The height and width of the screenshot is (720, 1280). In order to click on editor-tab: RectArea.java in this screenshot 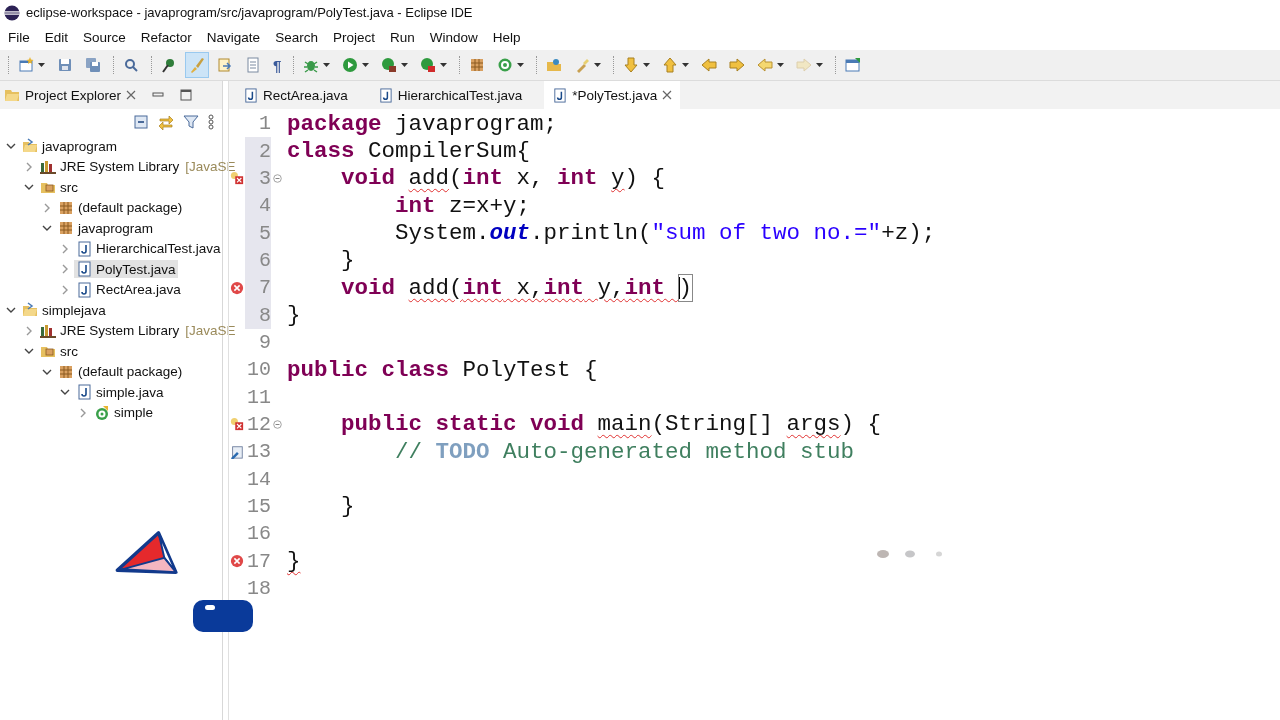, I will do `click(295, 95)`.